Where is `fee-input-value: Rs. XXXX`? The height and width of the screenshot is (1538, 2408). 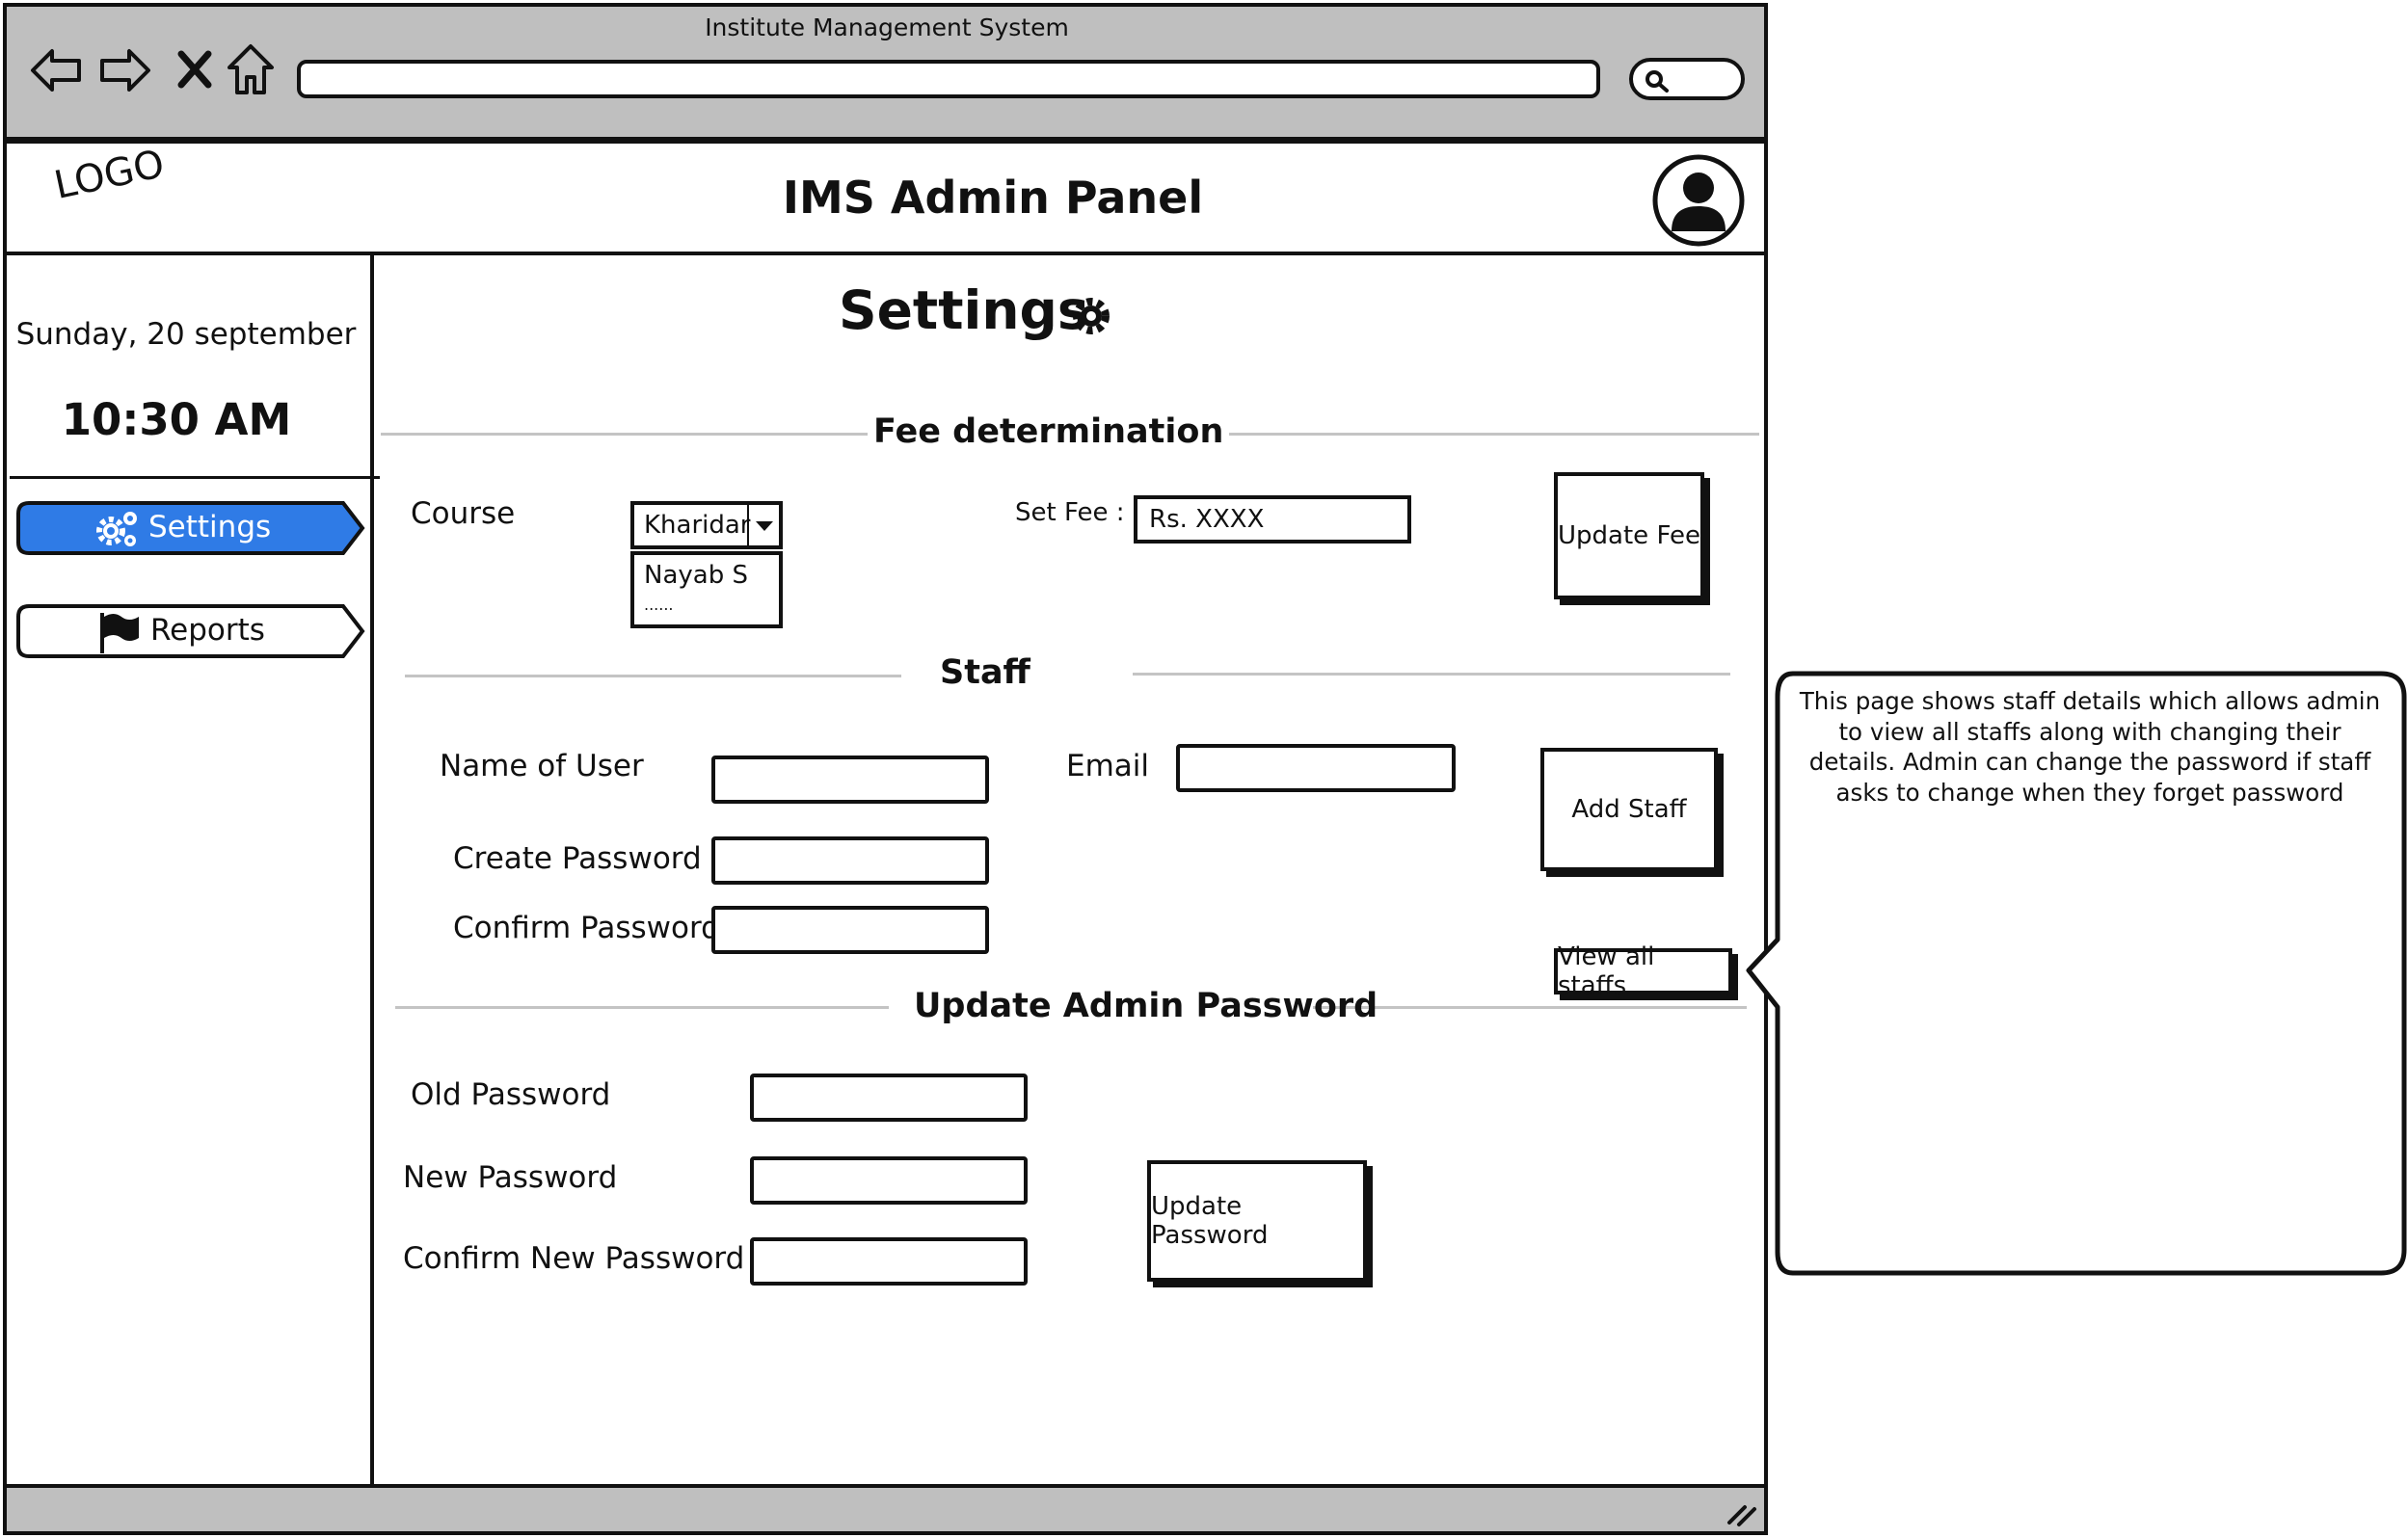
fee-input-value: Rs. XXXX is located at coordinates (1207, 519).